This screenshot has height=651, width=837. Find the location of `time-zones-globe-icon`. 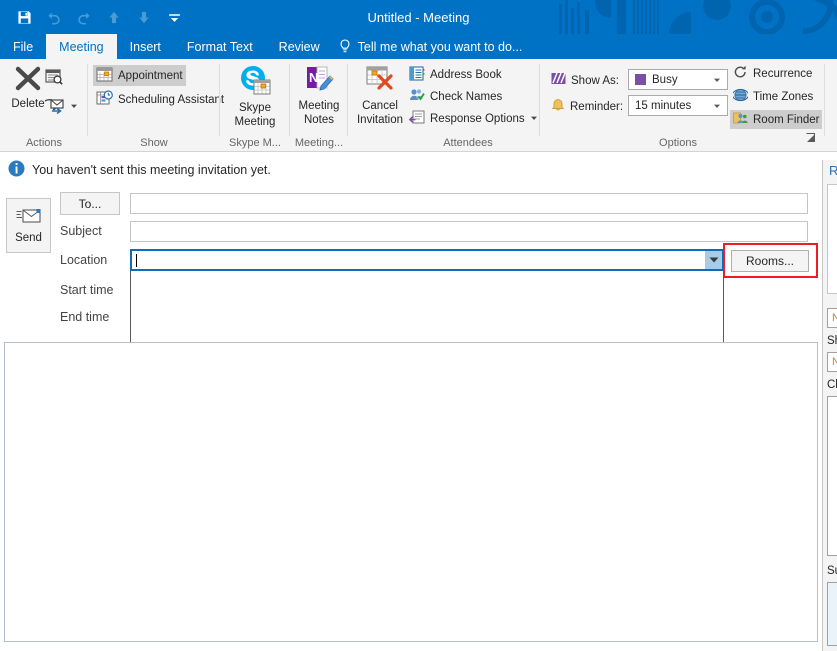

time-zones-globe-icon is located at coordinates (740, 96).